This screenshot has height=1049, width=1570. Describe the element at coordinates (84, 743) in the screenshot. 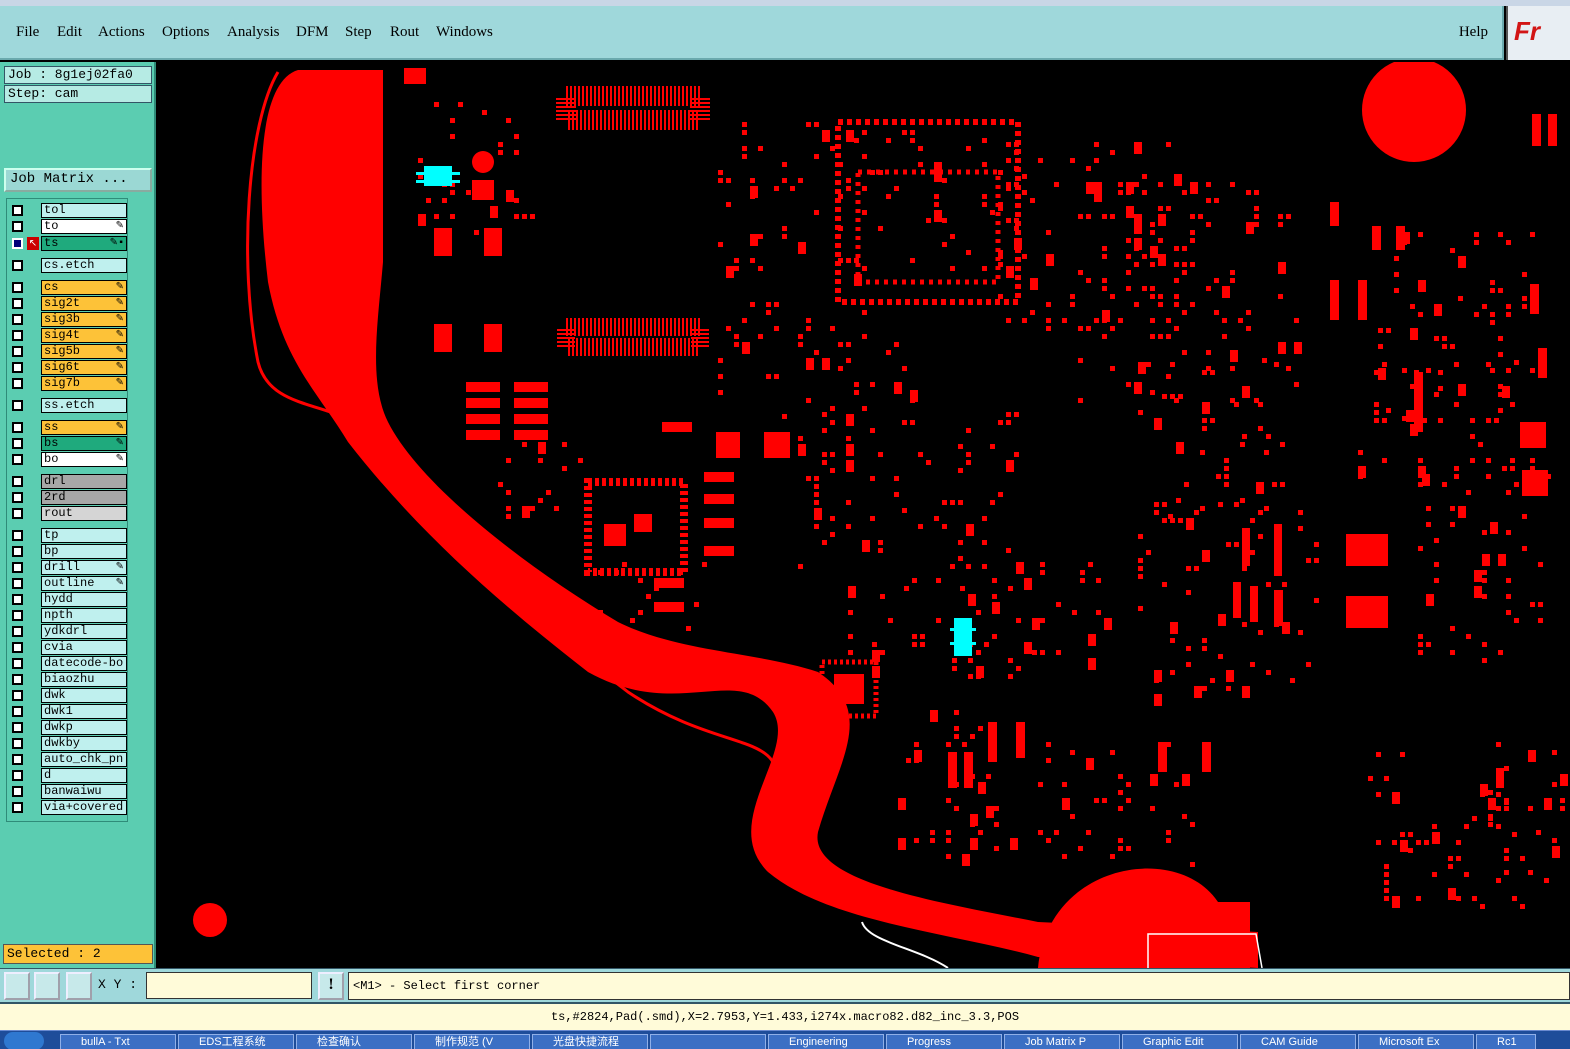

I see `layer-name: dwkby` at that location.